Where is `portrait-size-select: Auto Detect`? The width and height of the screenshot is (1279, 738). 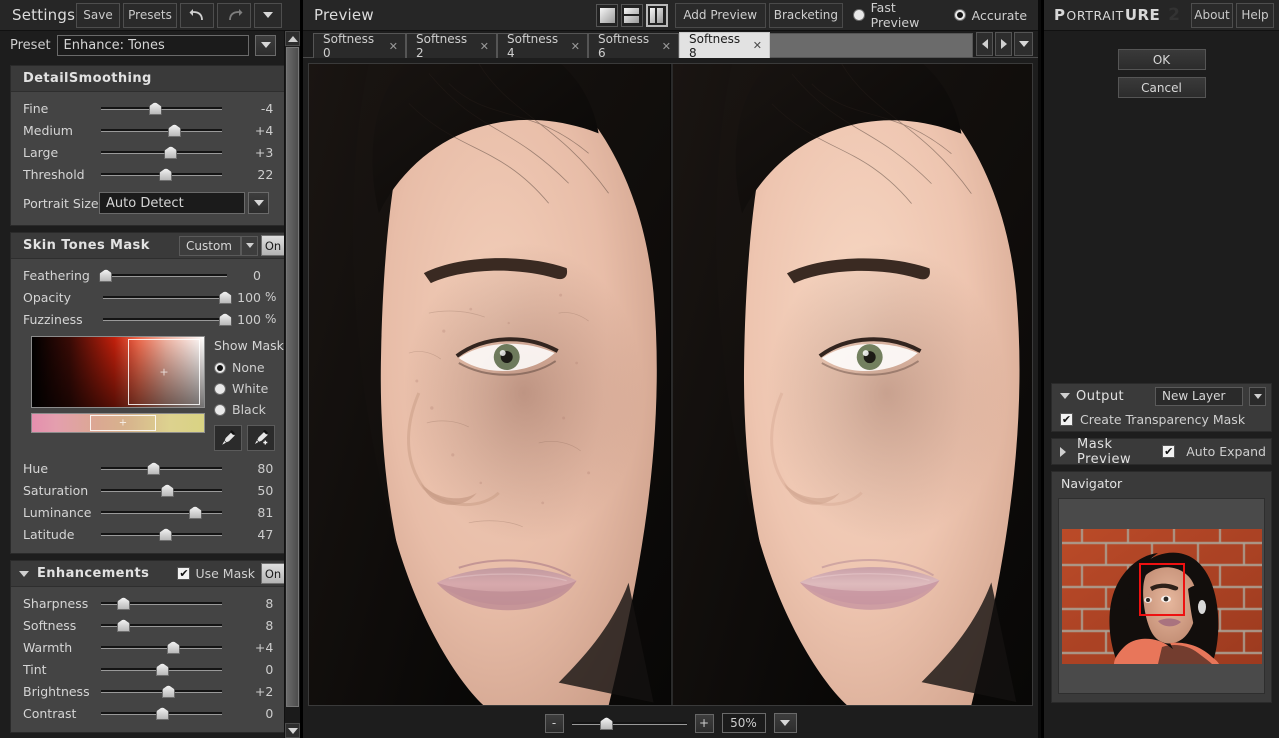 portrait-size-select: Auto Detect is located at coordinates (172, 203).